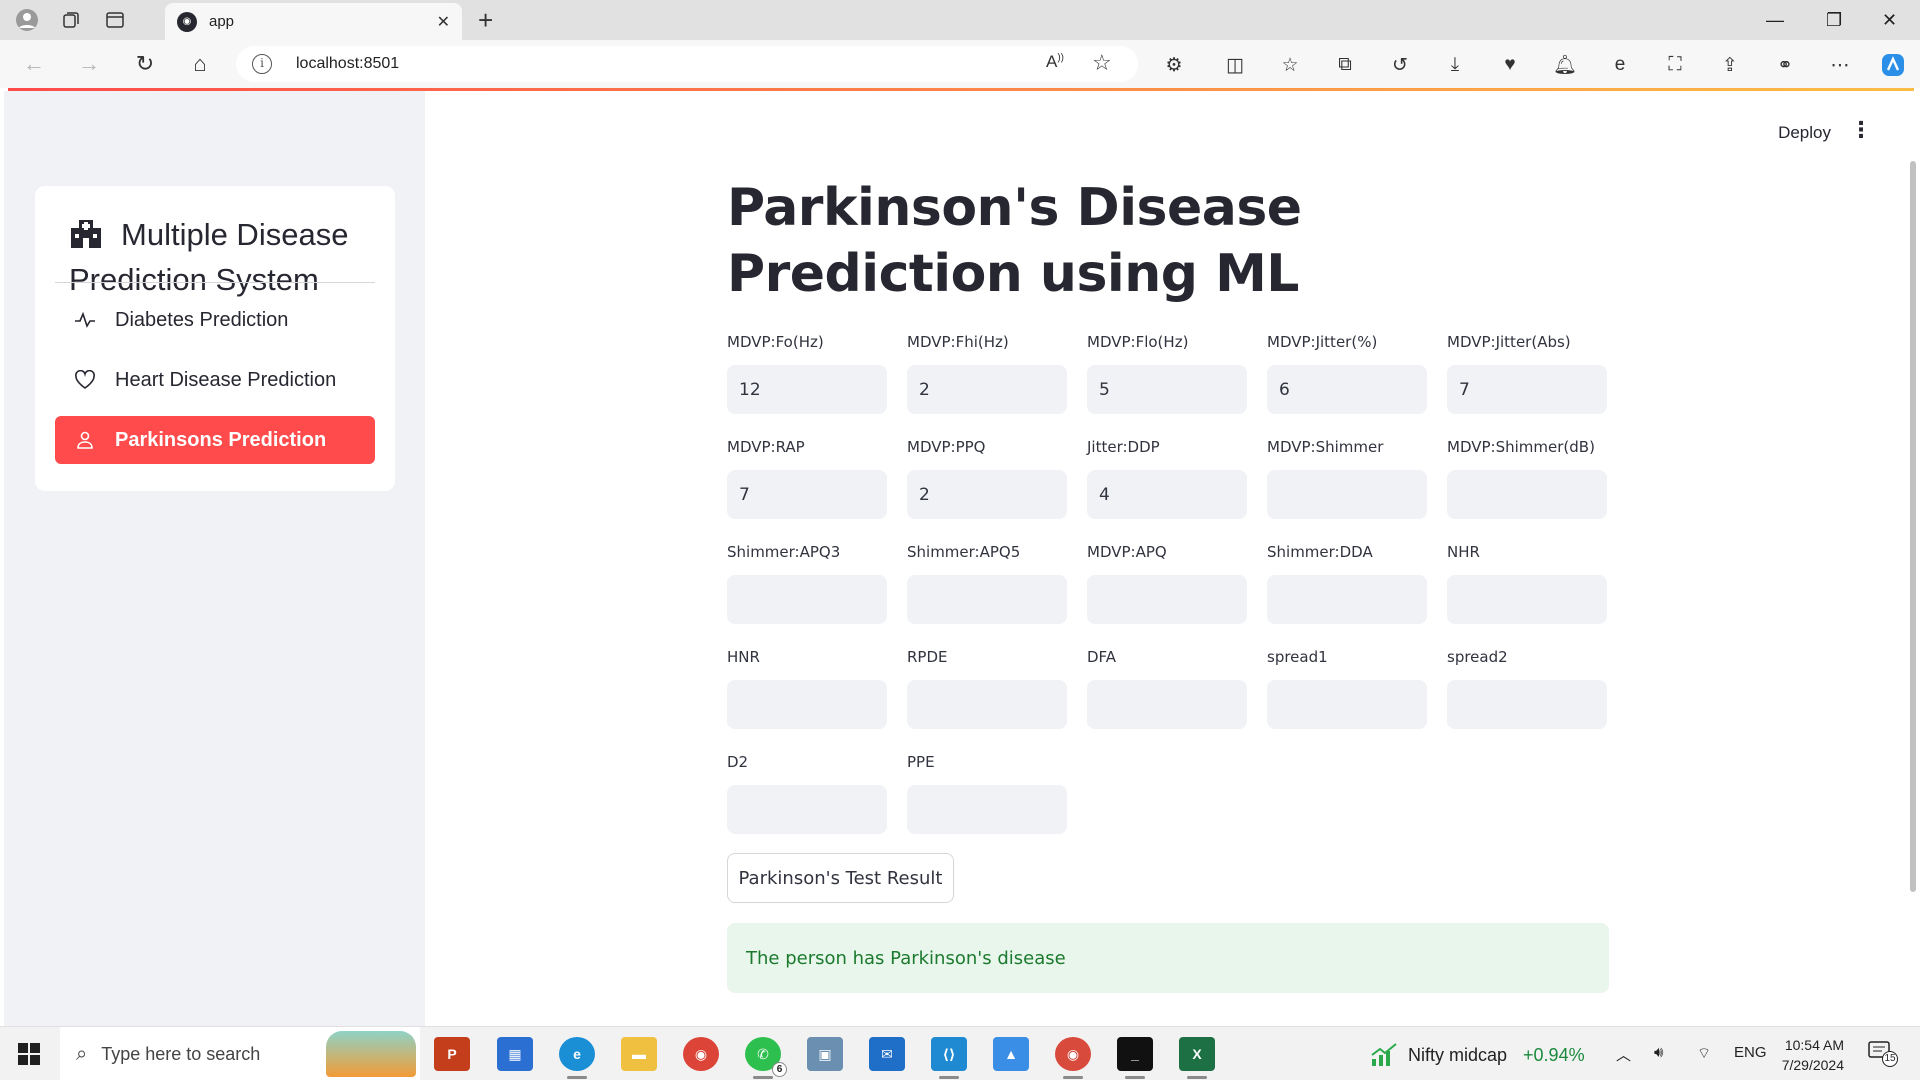 The height and width of the screenshot is (1081, 1920). Describe the element at coordinates (200, 64) in the screenshot. I see `home-icon: ⌂` at that location.